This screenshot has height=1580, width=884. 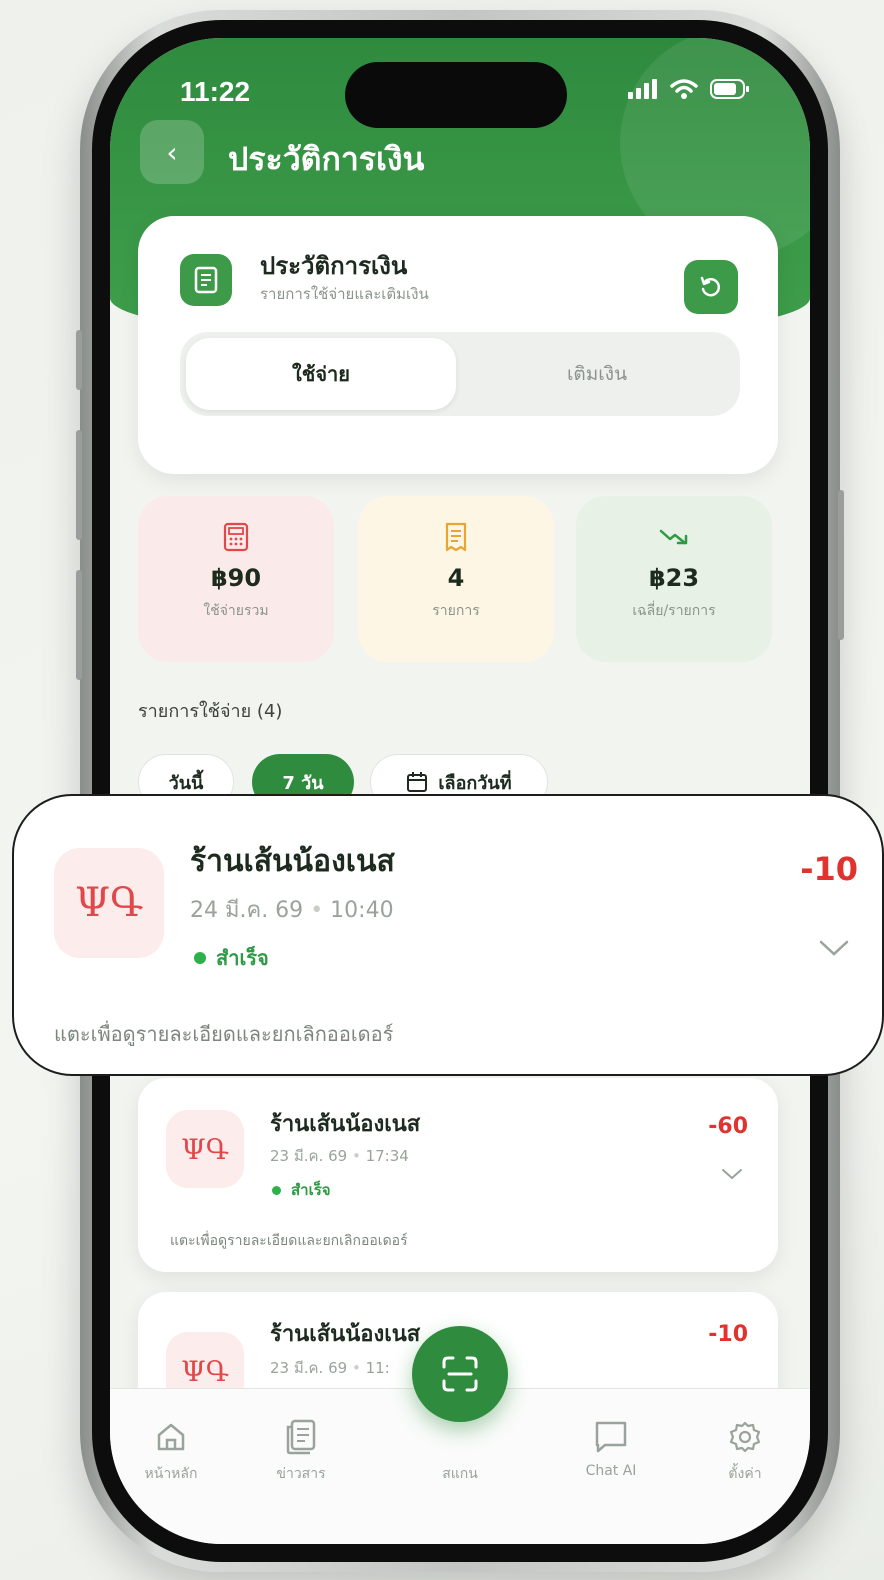 I want to click on order-time: 17:34, so click(x=387, y=1156).